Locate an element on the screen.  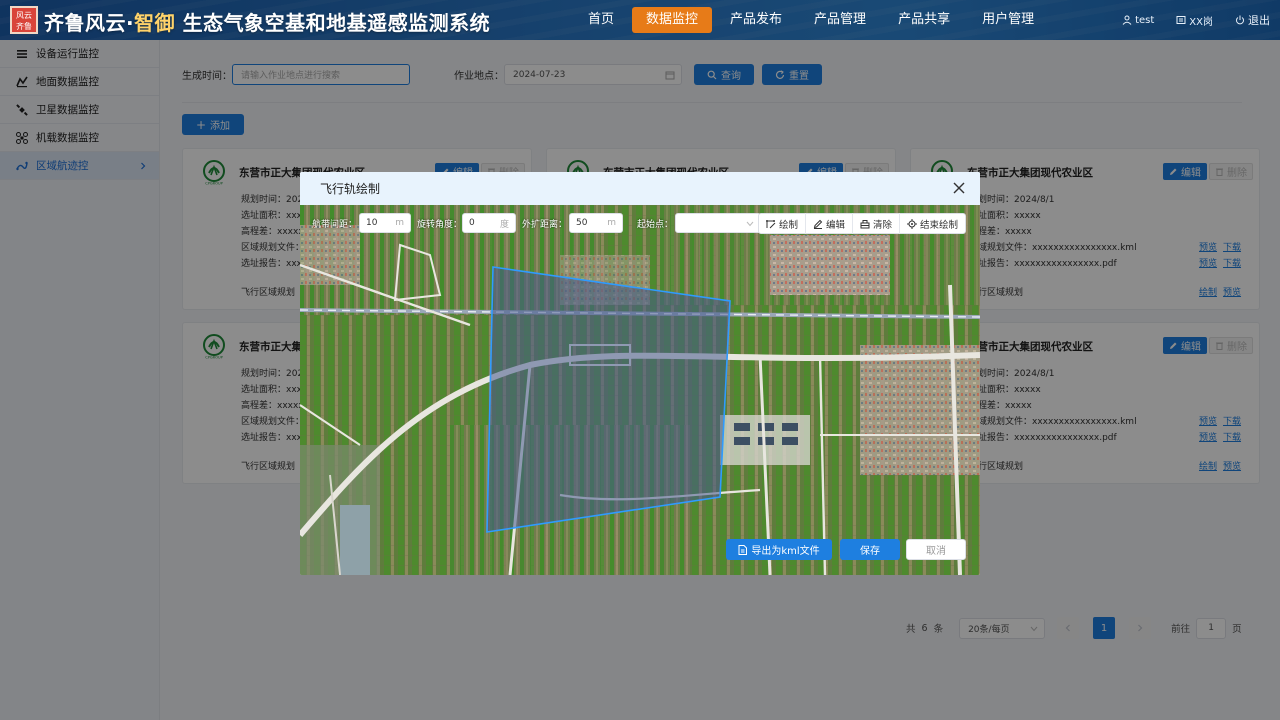
dialog-header: 飞行轨绘制 is located at coordinates (640, 188).